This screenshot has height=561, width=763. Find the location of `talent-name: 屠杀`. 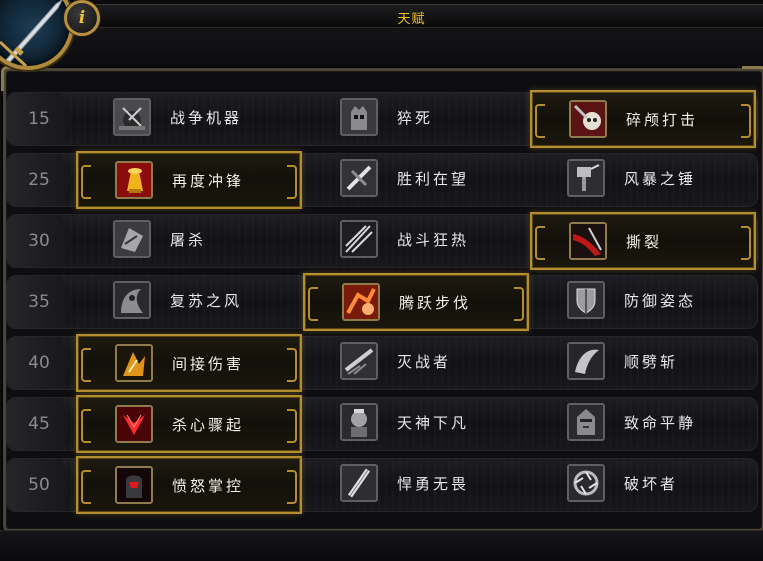

talent-name: 屠杀 is located at coordinates (188, 240).